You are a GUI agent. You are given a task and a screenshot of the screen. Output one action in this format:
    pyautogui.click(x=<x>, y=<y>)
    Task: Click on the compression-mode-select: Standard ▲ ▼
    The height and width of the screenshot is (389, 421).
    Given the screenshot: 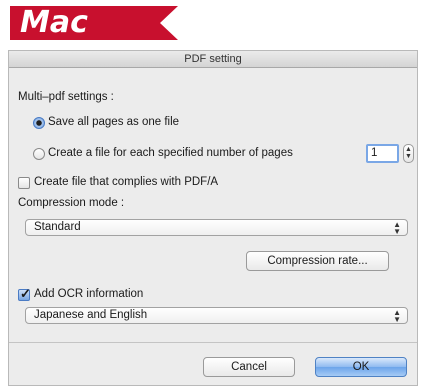 What is the action you would take?
    pyautogui.click(x=216, y=227)
    